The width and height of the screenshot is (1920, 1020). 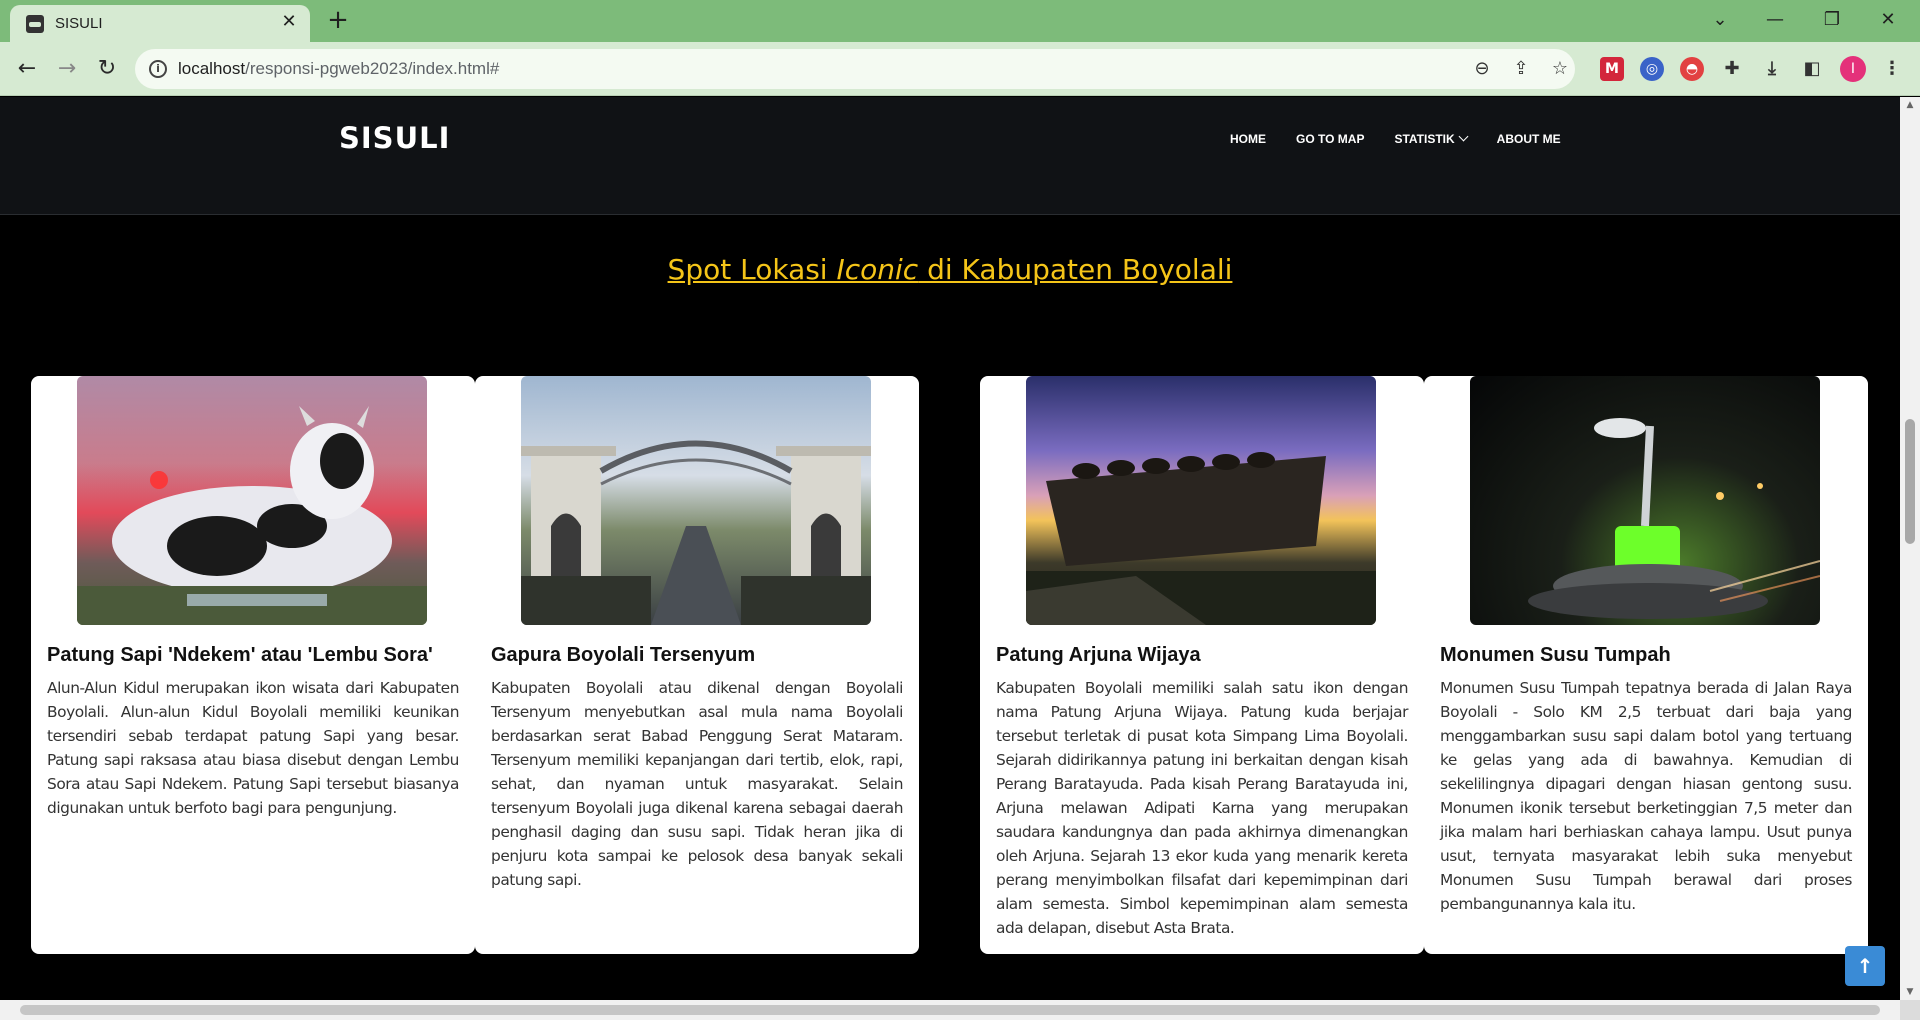 What do you see at coordinates (27, 69) in the screenshot?
I see `back-arrow-icon: ←` at bounding box center [27, 69].